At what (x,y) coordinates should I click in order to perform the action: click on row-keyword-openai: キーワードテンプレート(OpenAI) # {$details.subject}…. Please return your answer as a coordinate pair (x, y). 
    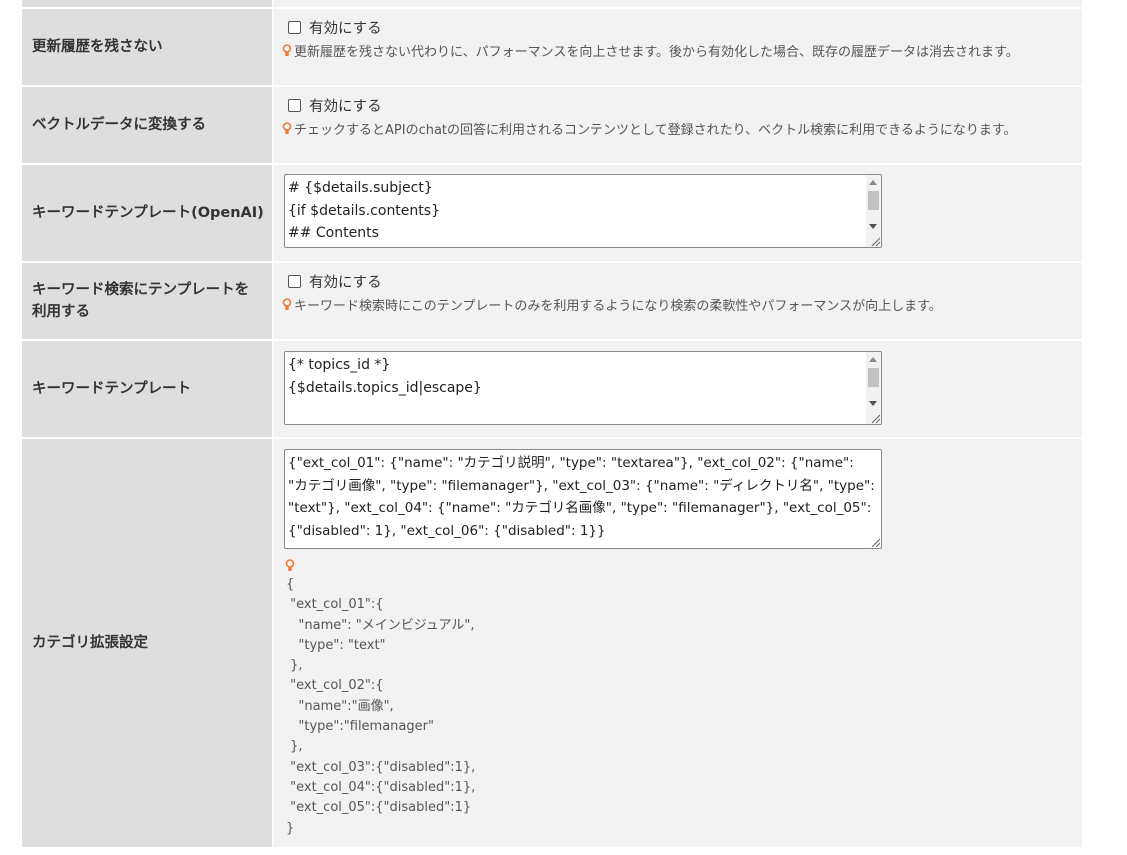
    Looking at the image, I should click on (552, 213).